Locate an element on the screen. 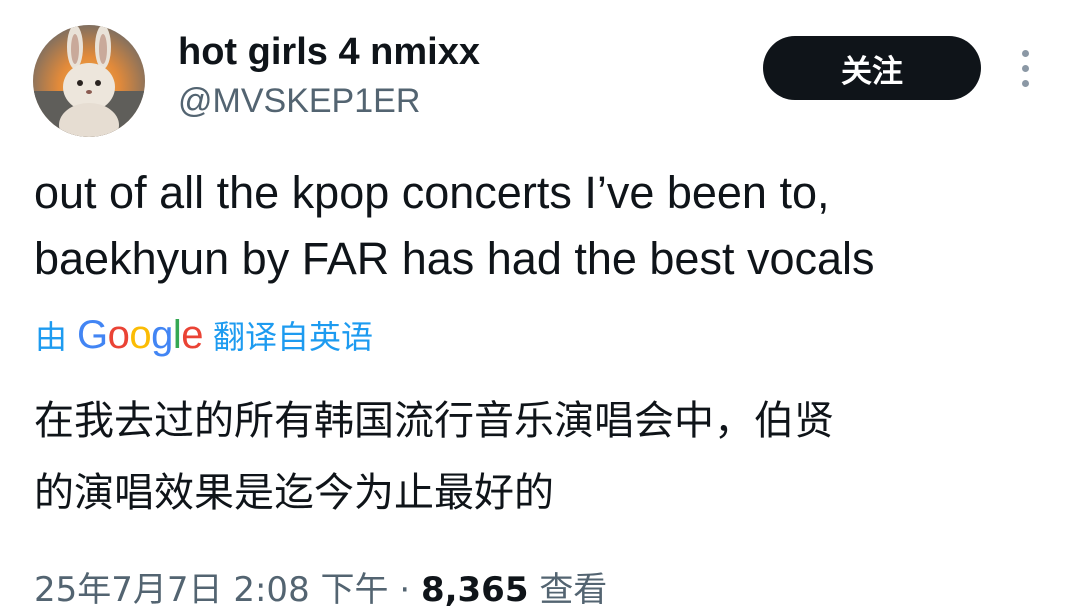  tweet-date: 25年7月7日 is located at coordinates (128, 590).